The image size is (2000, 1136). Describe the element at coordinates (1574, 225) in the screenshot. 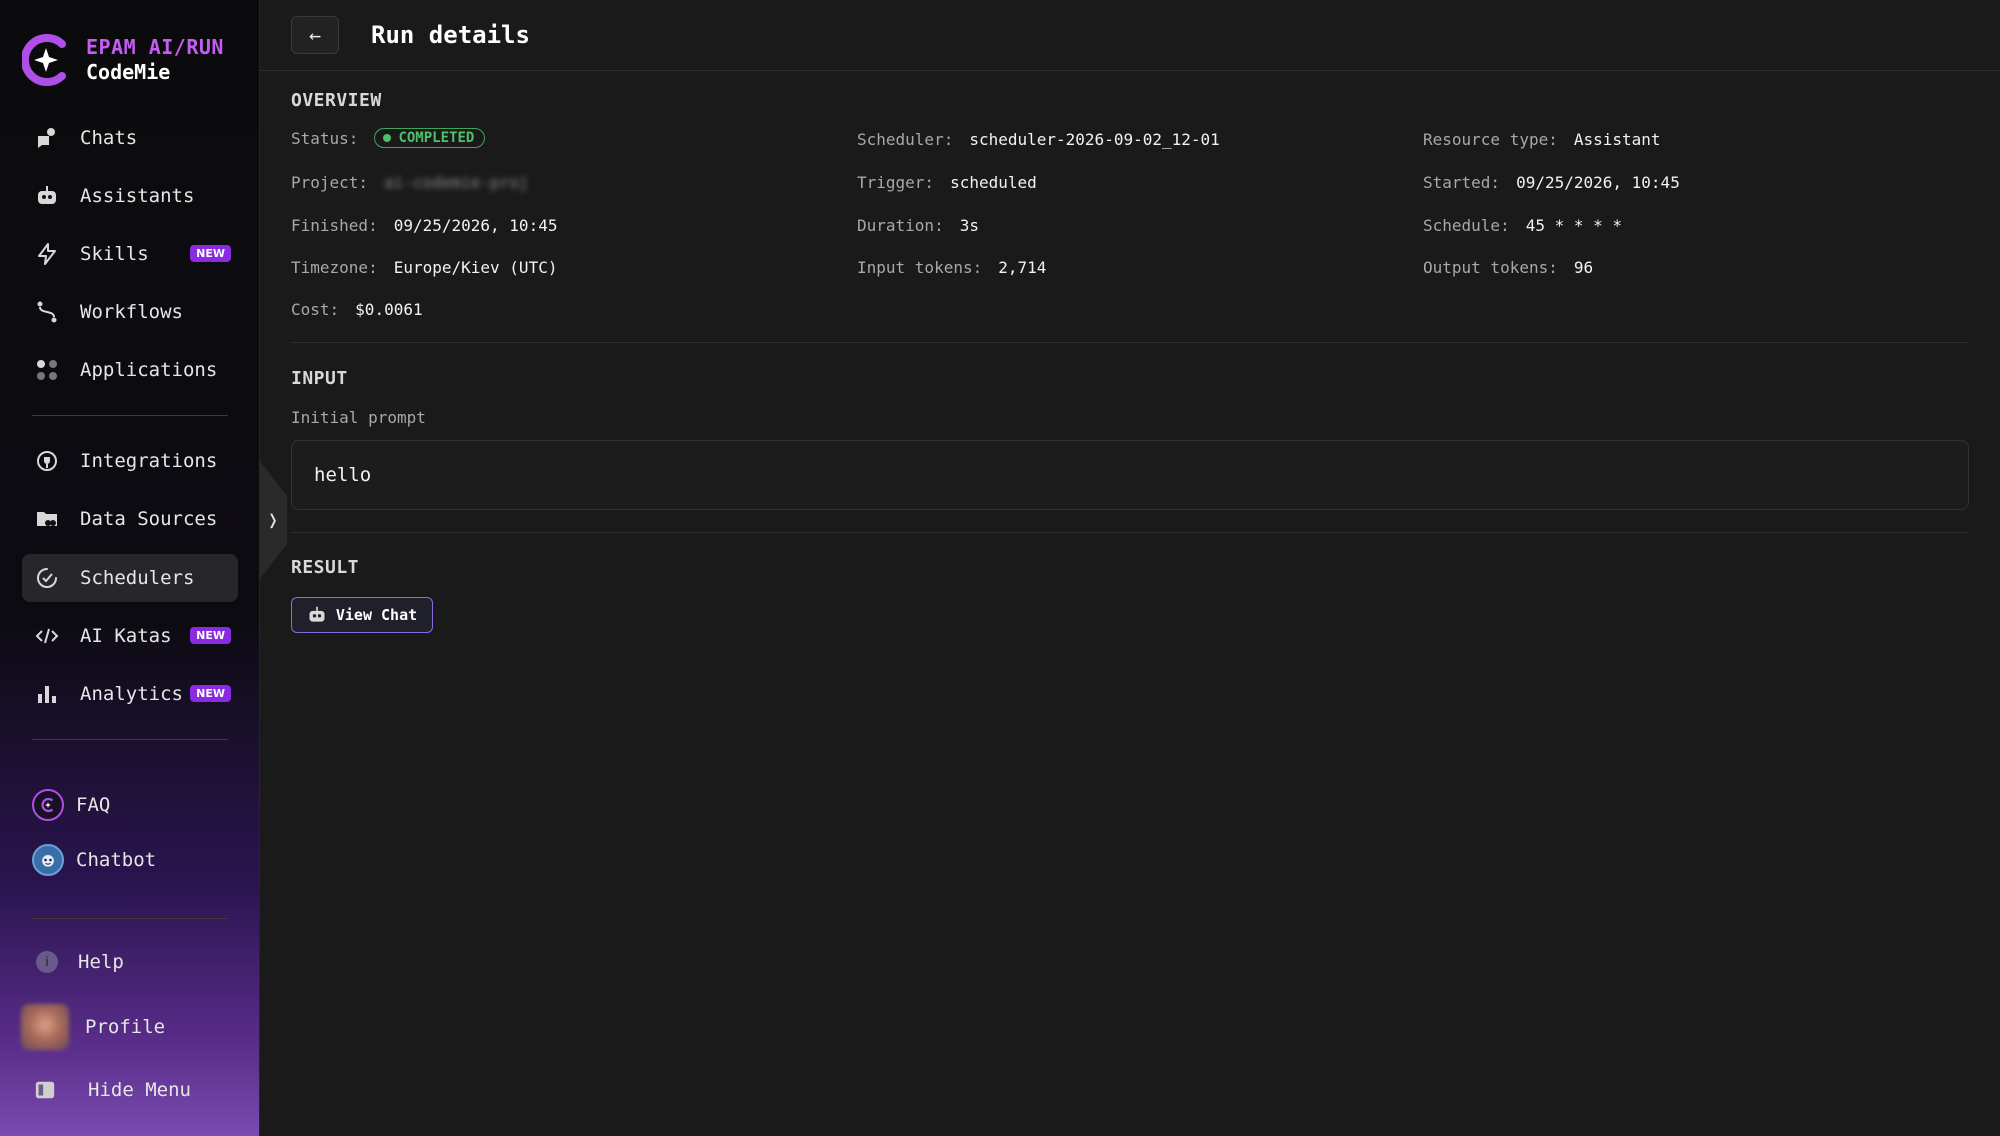

I see `schedule-value: 45 * * * *` at that location.